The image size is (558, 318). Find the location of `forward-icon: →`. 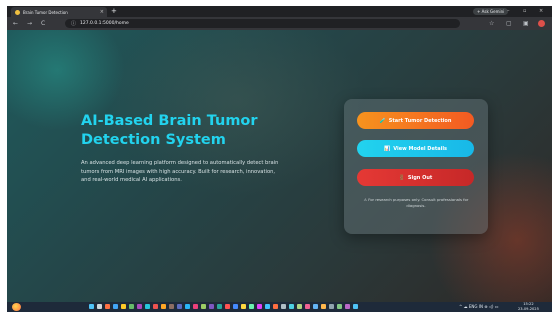

forward-icon: → is located at coordinates (29, 23).